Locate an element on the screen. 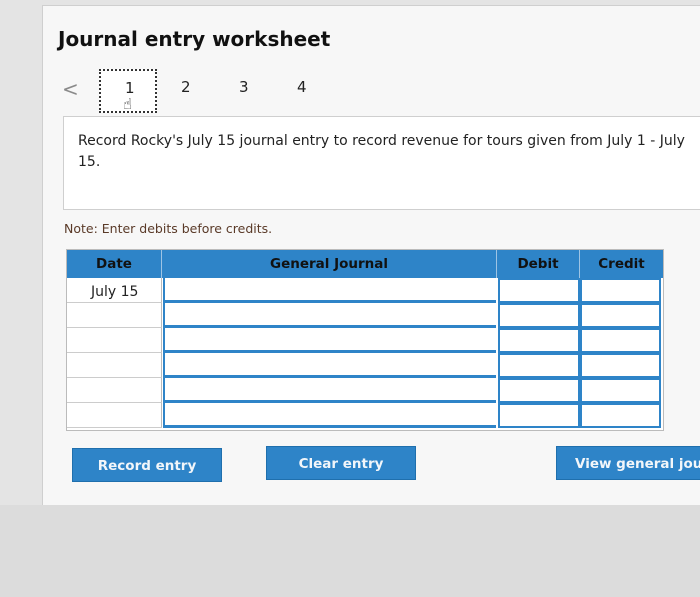 The height and width of the screenshot is (597, 700). tab-page-1: 1 ☝ is located at coordinates (128, 91).